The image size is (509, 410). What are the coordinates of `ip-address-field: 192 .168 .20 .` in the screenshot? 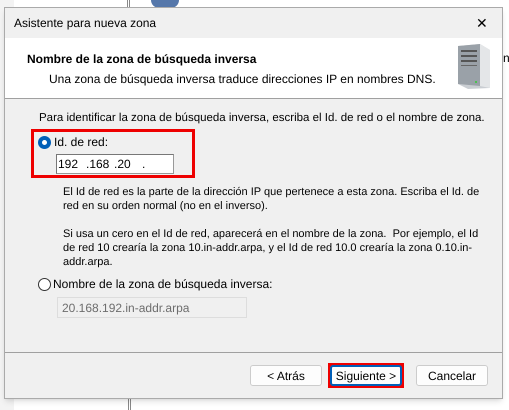 It's located at (115, 164).